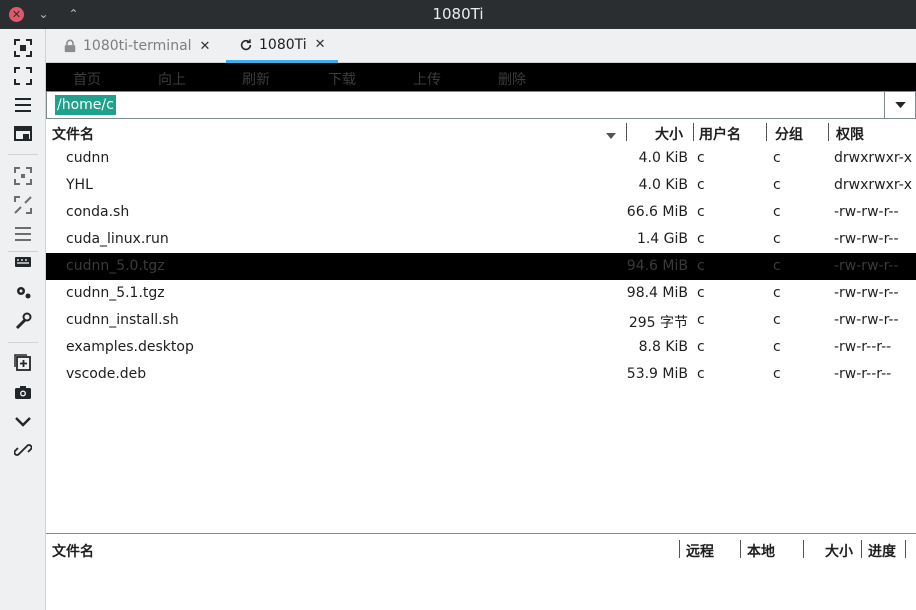 This screenshot has height=610, width=916. What do you see at coordinates (79, 185) in the screenshot?
I see `file-name: YHL` at bounding box center [79, 185].